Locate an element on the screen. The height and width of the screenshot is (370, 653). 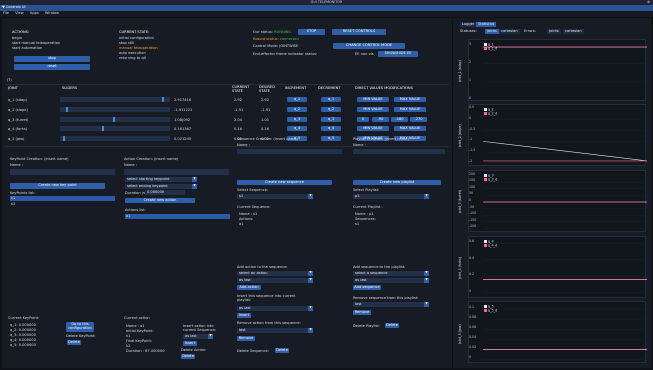
direct-value-button: 0 is located at coordinates (363, 119).